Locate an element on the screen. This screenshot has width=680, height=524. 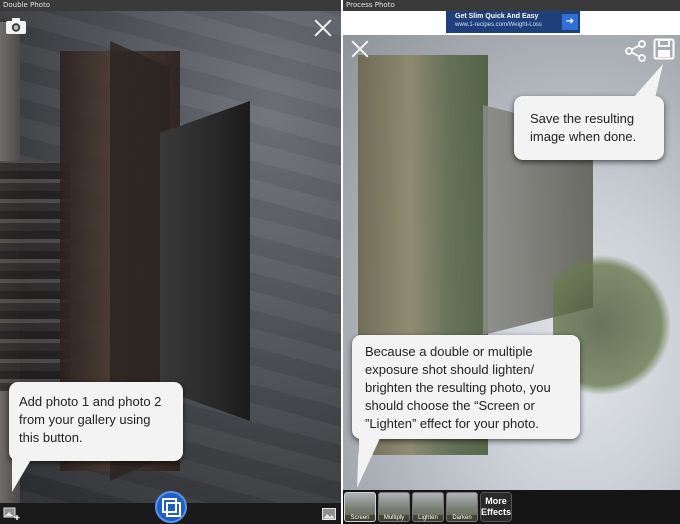
effect-label: Lighten is located at coordinates (428, 518).